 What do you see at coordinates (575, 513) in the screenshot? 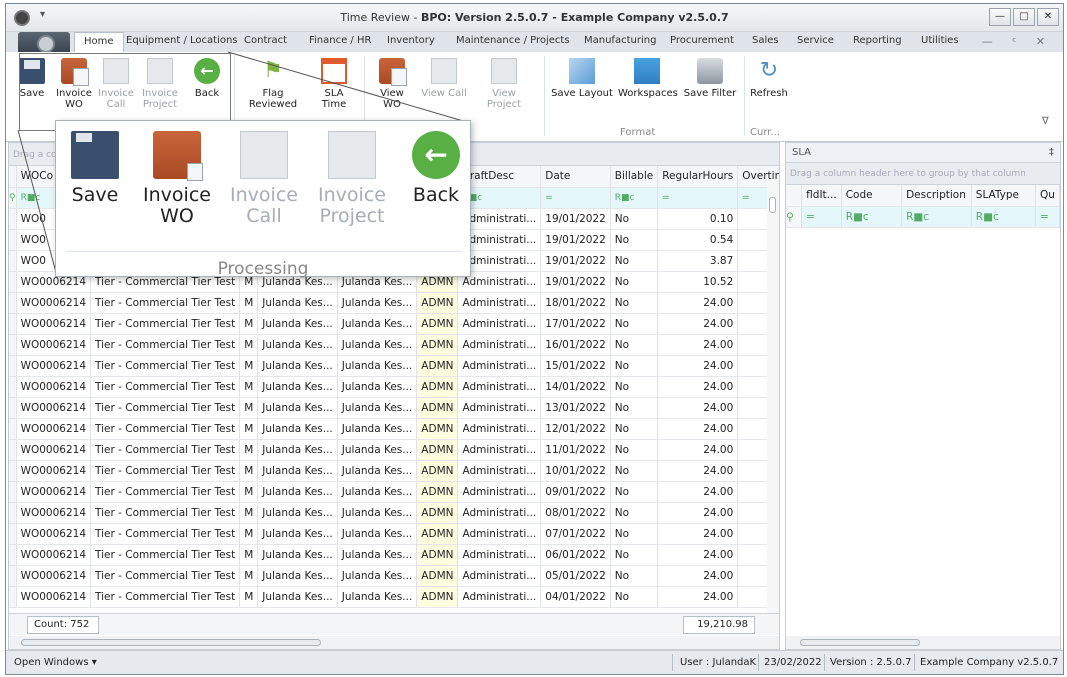
I see `cell-date: 08/01/2022` at bounding box center [575, 513].